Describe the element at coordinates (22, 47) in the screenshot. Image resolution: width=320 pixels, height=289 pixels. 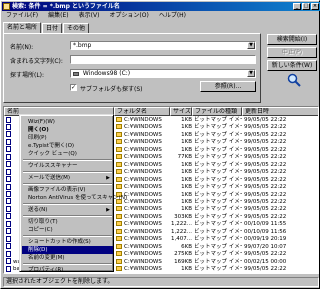
I see `name-label: 名前(N):` at that location.